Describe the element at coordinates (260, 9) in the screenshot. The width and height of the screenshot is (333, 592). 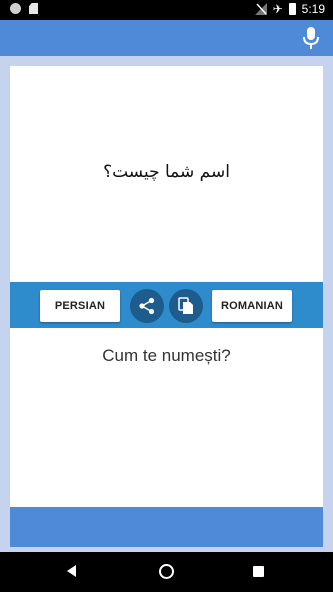
I see `no-signal-icon` at that location.